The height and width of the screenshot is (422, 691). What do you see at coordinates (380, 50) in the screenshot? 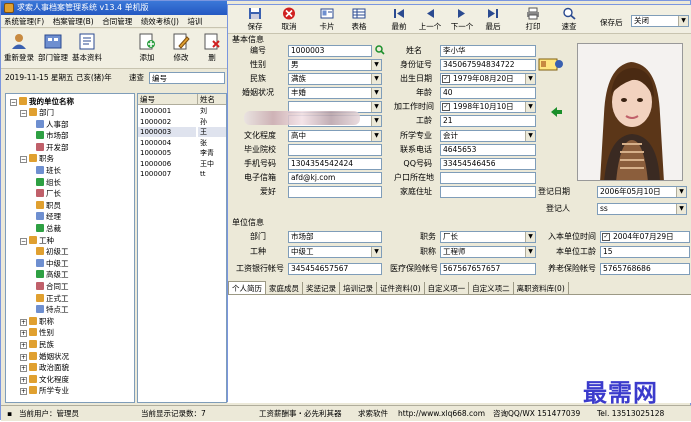
I see `search-icon` at bounding box center [380, 50].